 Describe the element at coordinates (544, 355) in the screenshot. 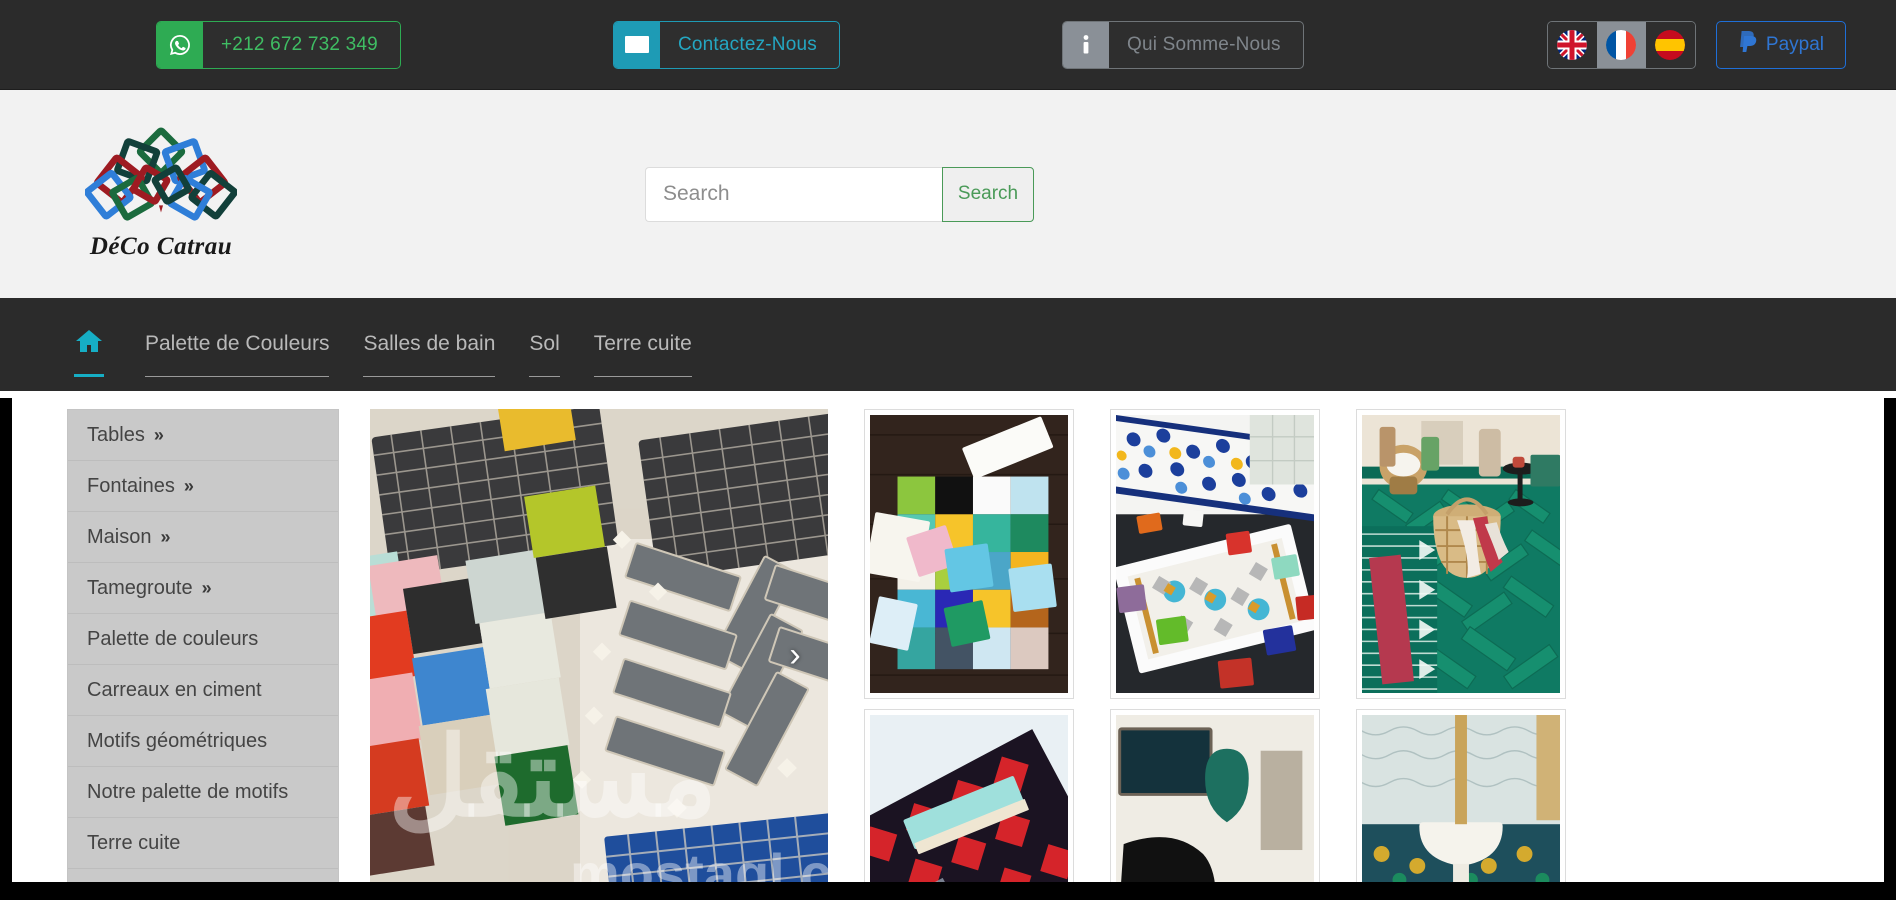

I see `nav-item-sol: Sol` at that location.